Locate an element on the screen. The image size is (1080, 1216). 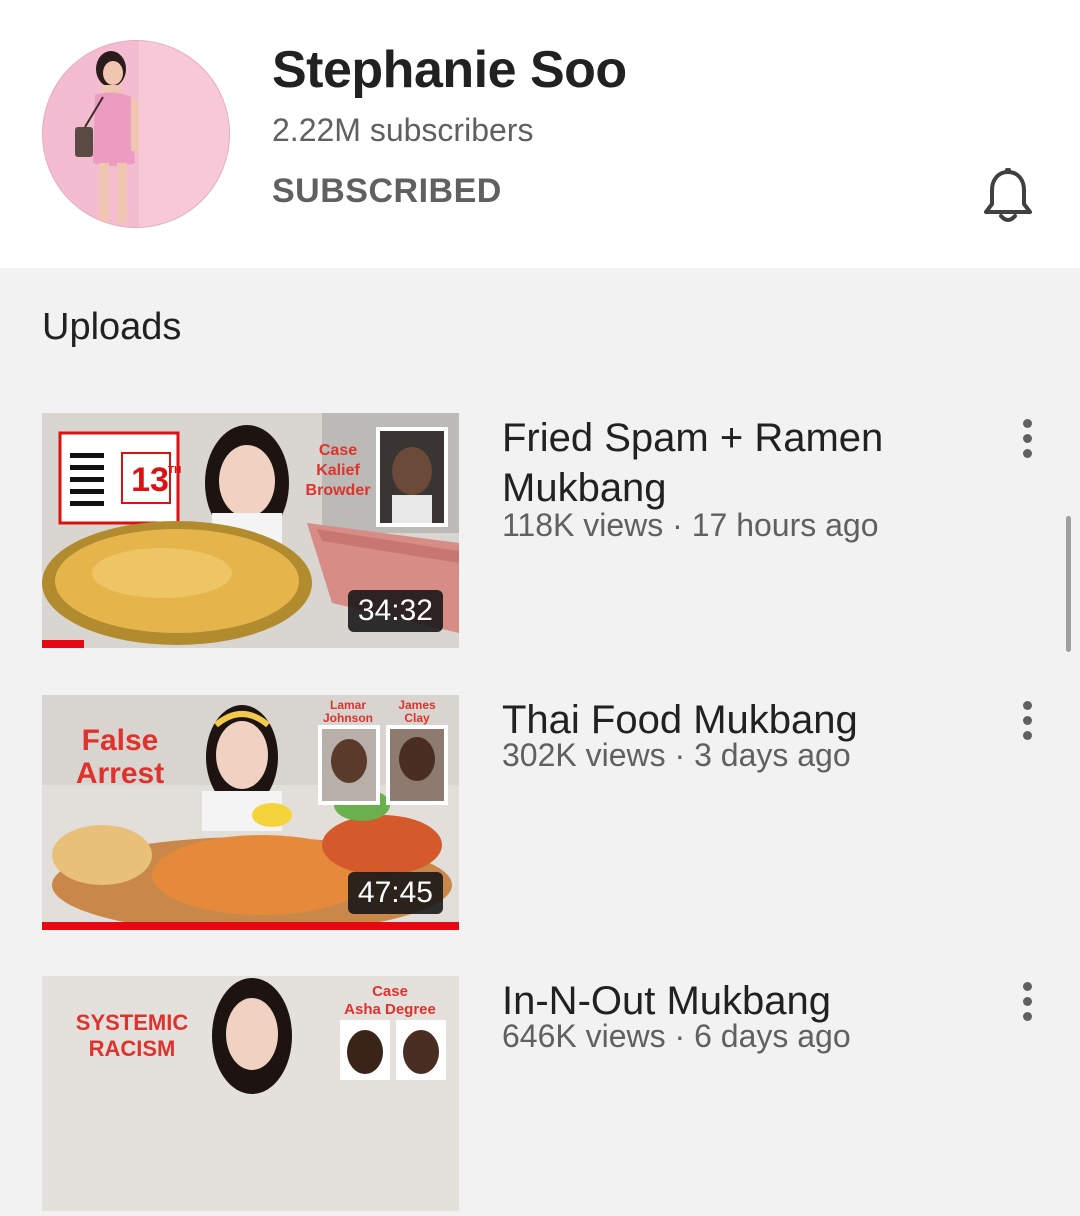
scrollbar is located at coordinates (1068, 584).